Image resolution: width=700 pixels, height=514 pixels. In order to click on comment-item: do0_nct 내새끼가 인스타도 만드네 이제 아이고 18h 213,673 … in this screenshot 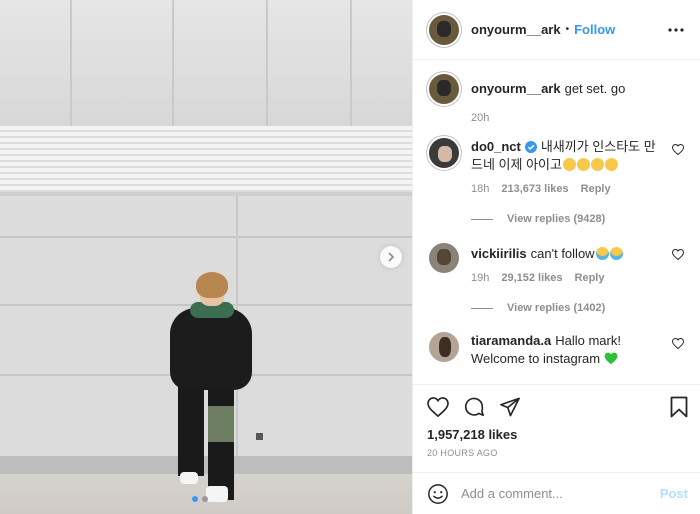, I will do `click(557, 166)`.